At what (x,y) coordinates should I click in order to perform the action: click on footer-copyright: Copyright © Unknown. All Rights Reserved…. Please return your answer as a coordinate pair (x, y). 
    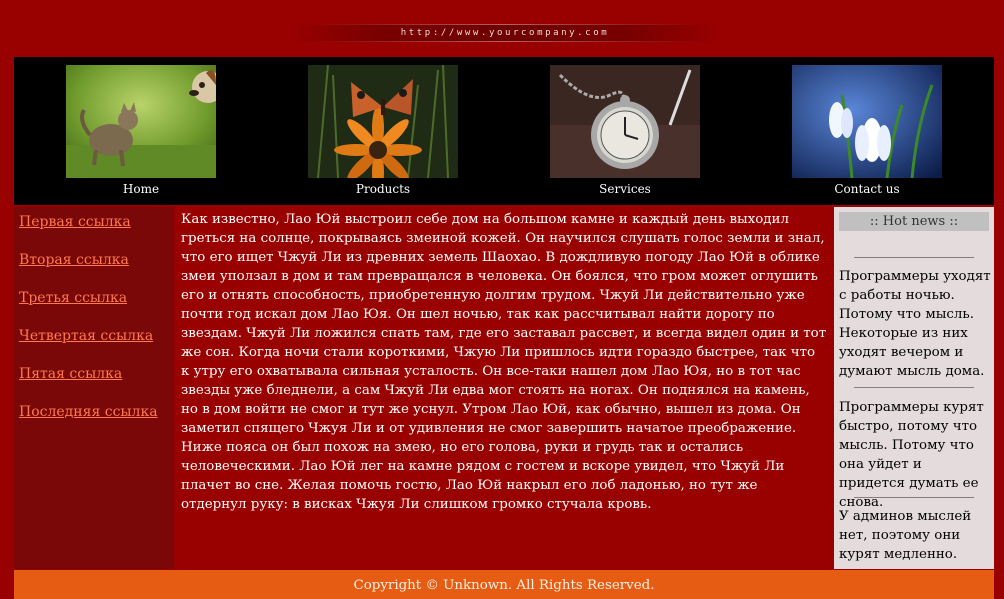
    Looking at the image, I should click on (504, 584).